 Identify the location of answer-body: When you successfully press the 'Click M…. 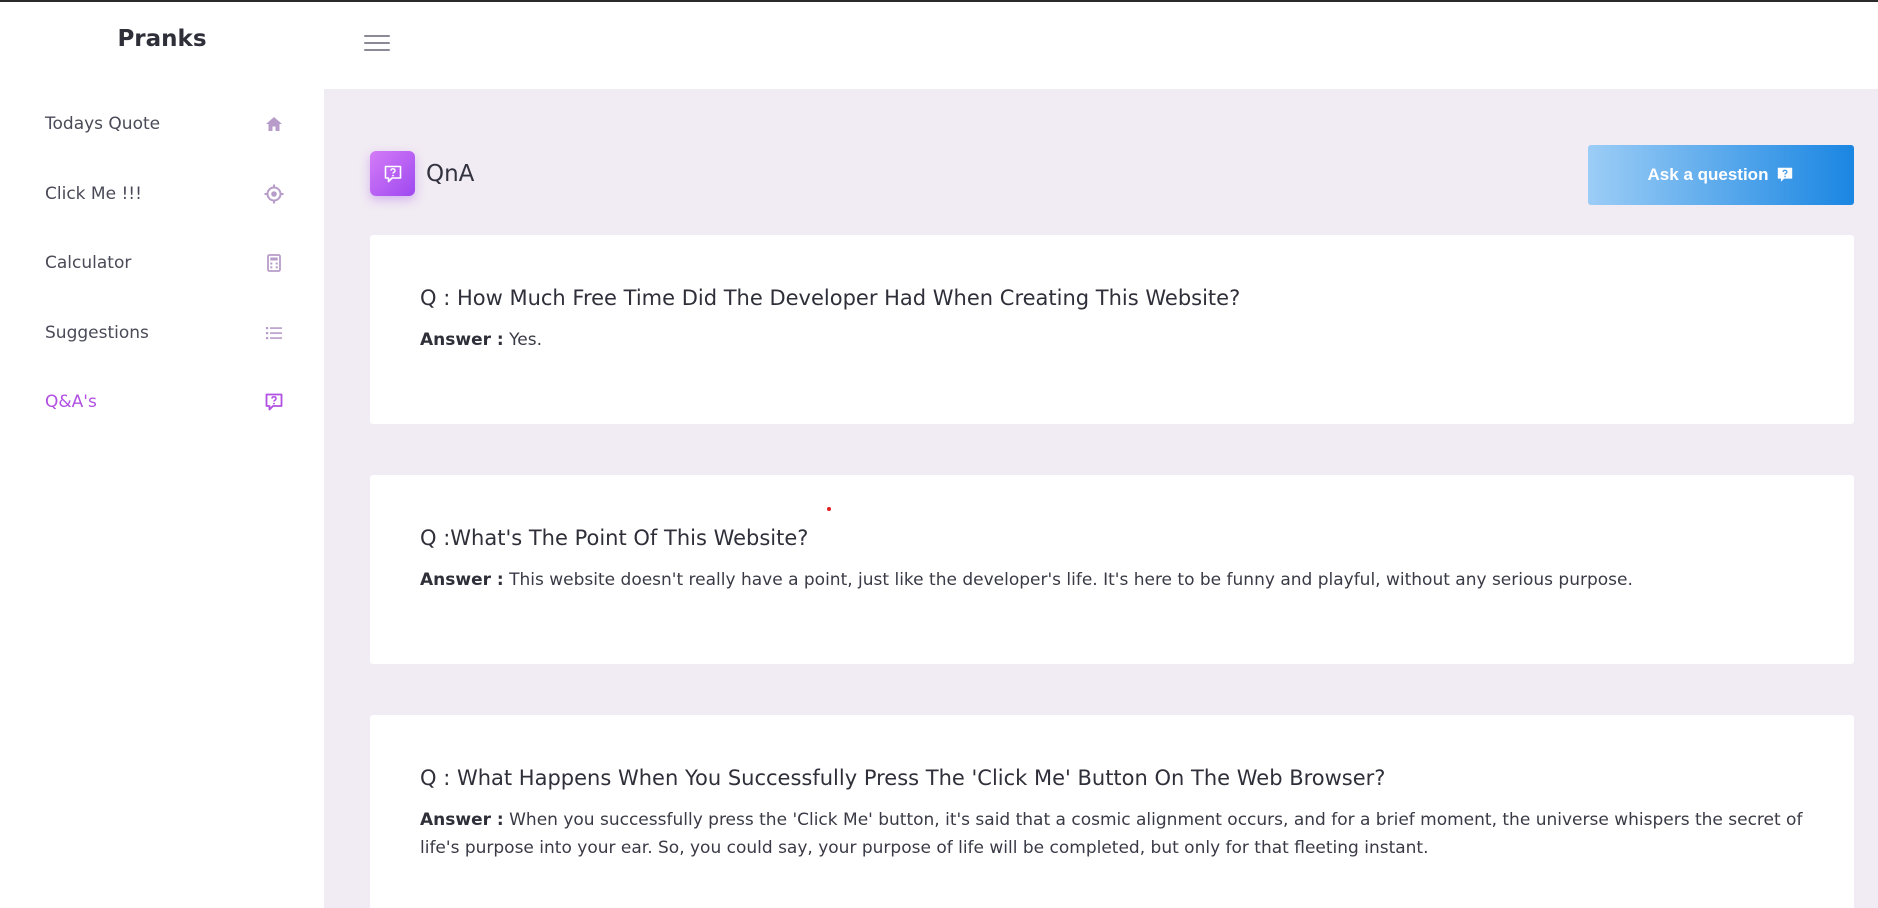
(1111, 834).